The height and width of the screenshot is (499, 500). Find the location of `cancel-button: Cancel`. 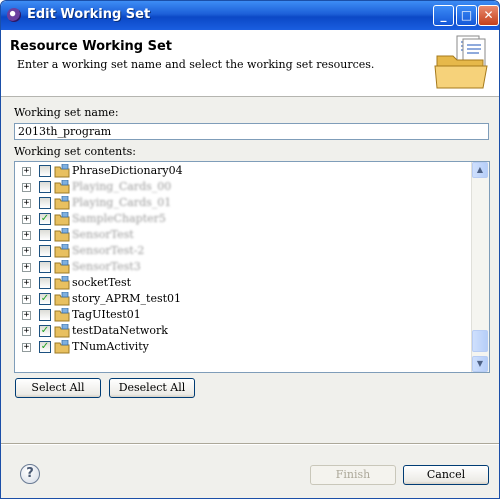

cancel-button: Cancel is located at coordinates (446, 475).